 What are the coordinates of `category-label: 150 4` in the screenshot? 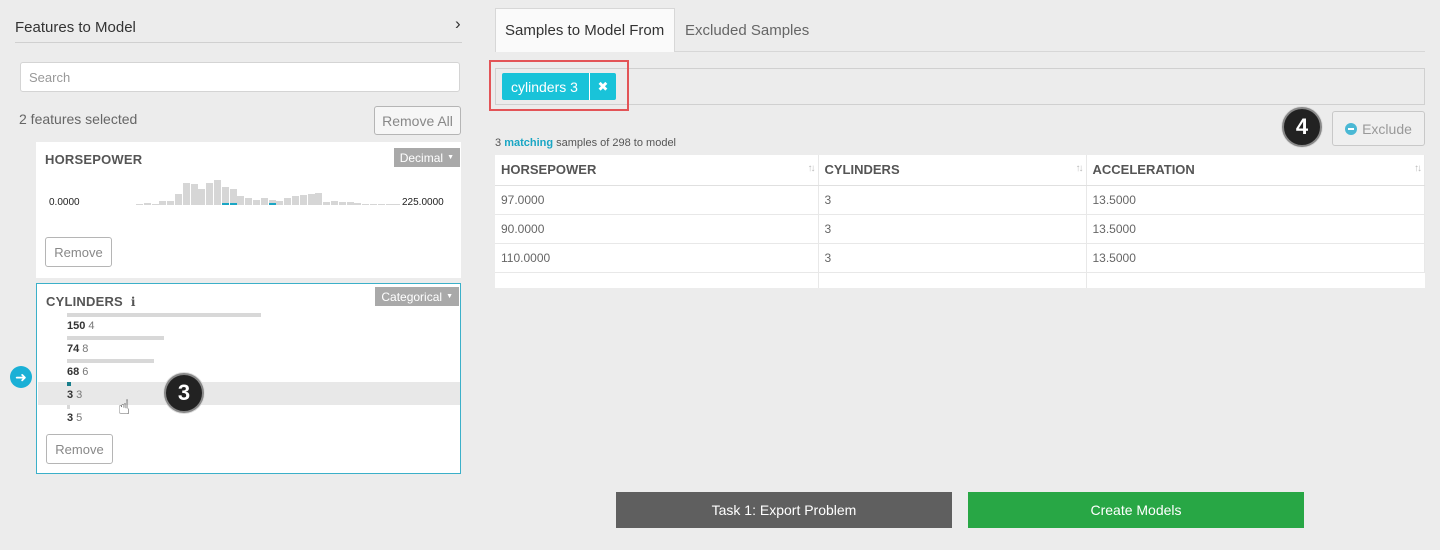 It's located at (81, 326).